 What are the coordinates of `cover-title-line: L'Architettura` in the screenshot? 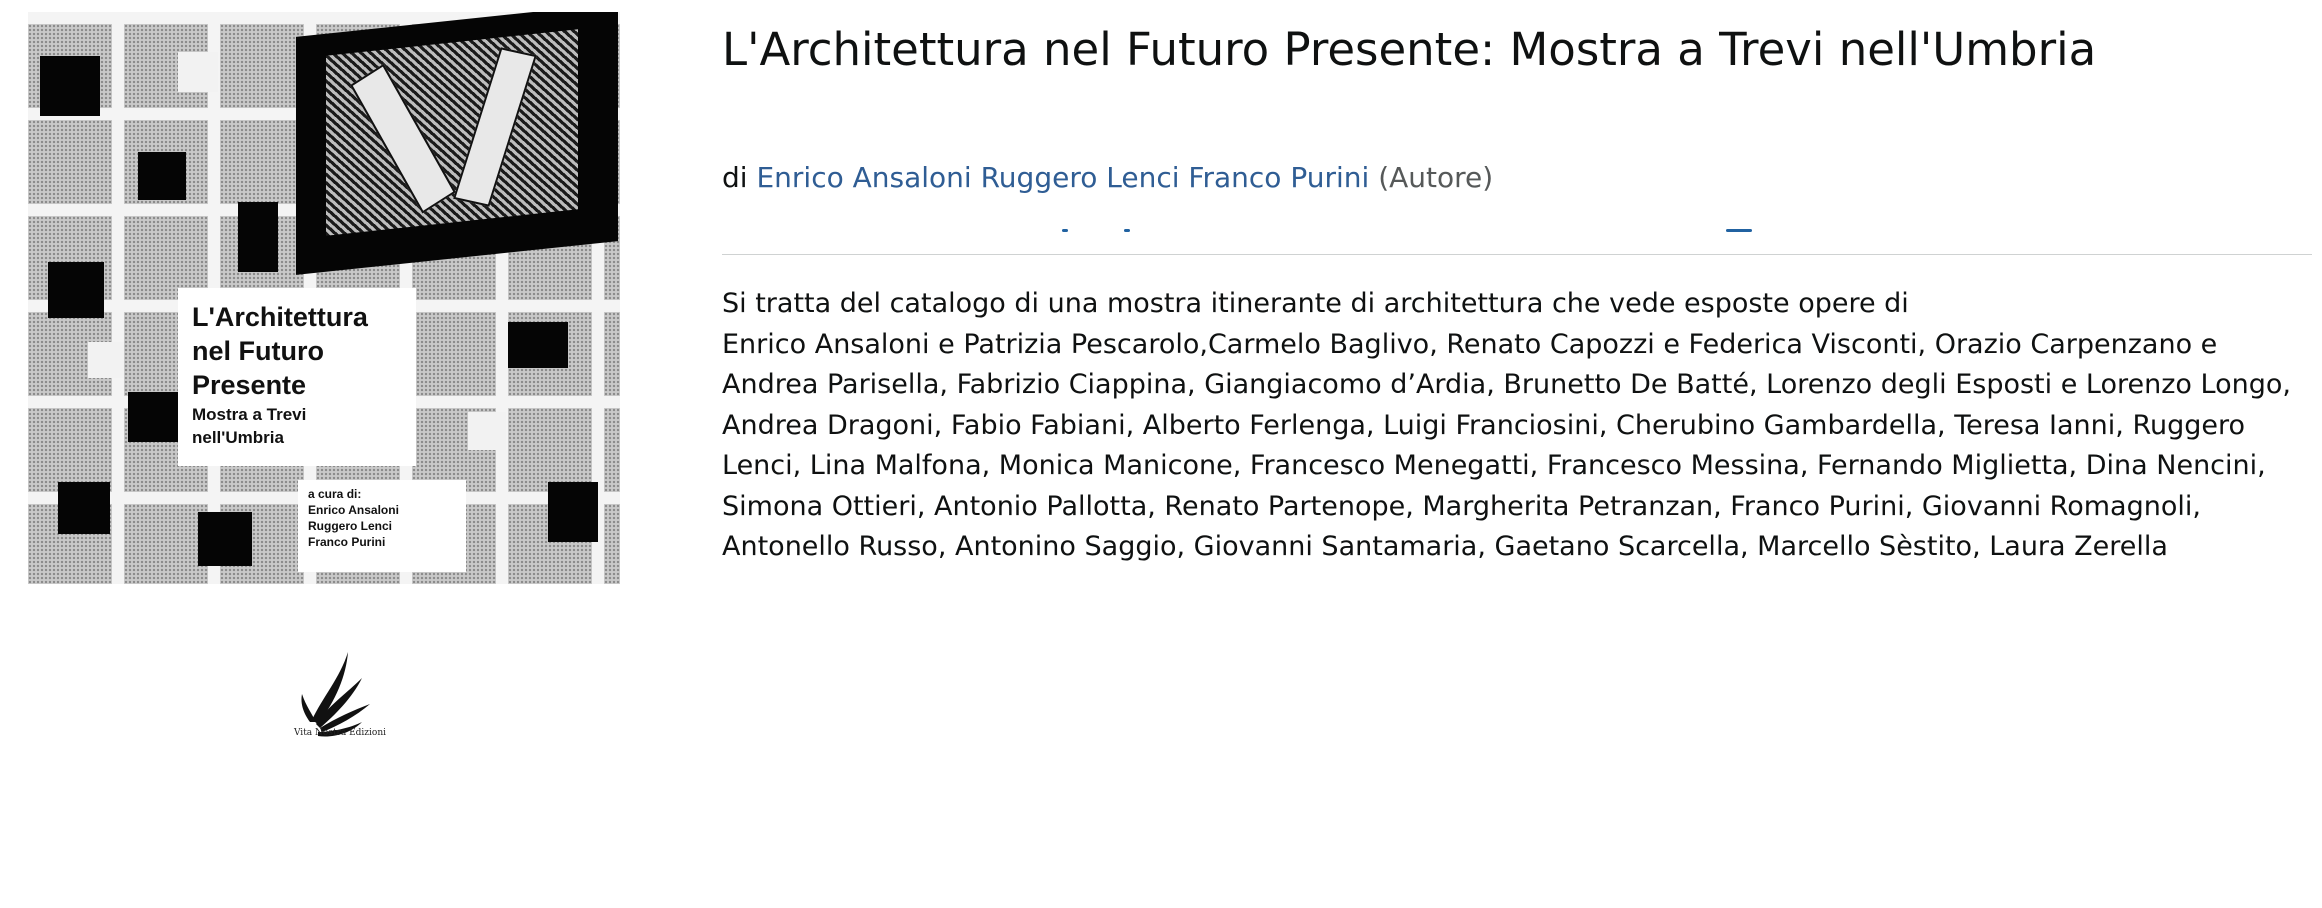 It's located at (280, 317).